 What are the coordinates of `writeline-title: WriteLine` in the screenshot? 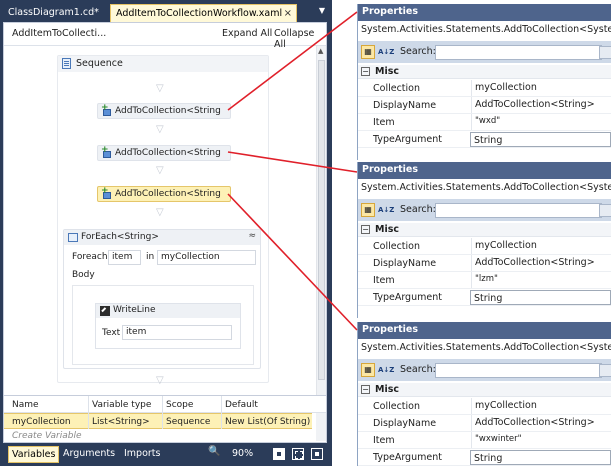 It's located at (134, 310).